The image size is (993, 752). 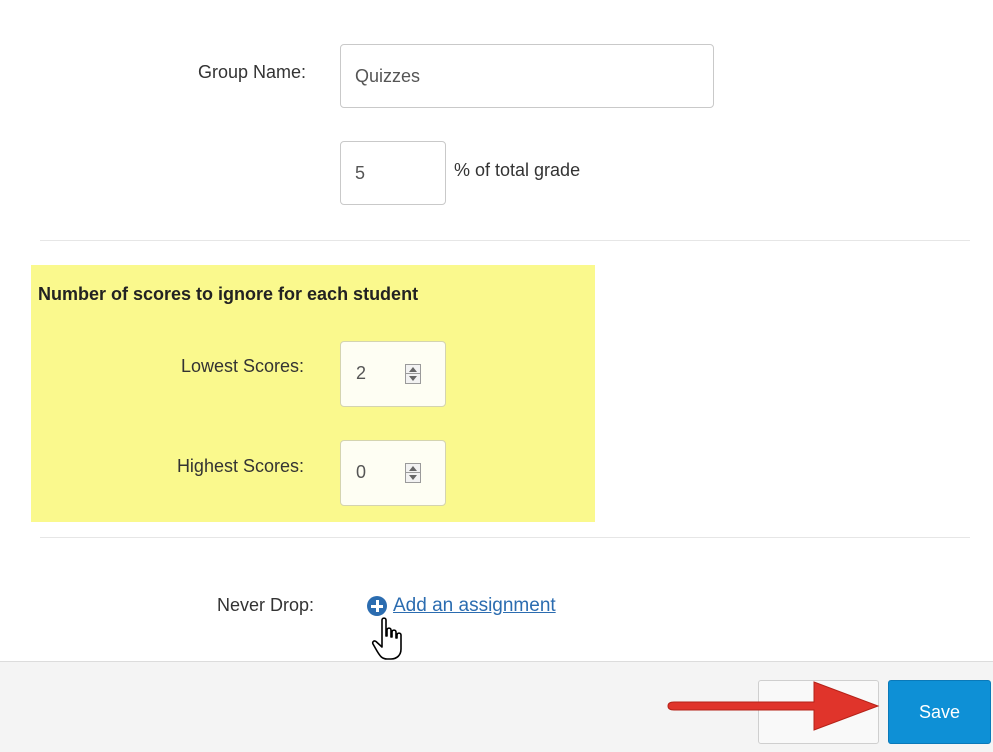 What do you see at coordinates (393, 173) in the screenshot?
I see `weight-input` at bounding box center [393, 173].